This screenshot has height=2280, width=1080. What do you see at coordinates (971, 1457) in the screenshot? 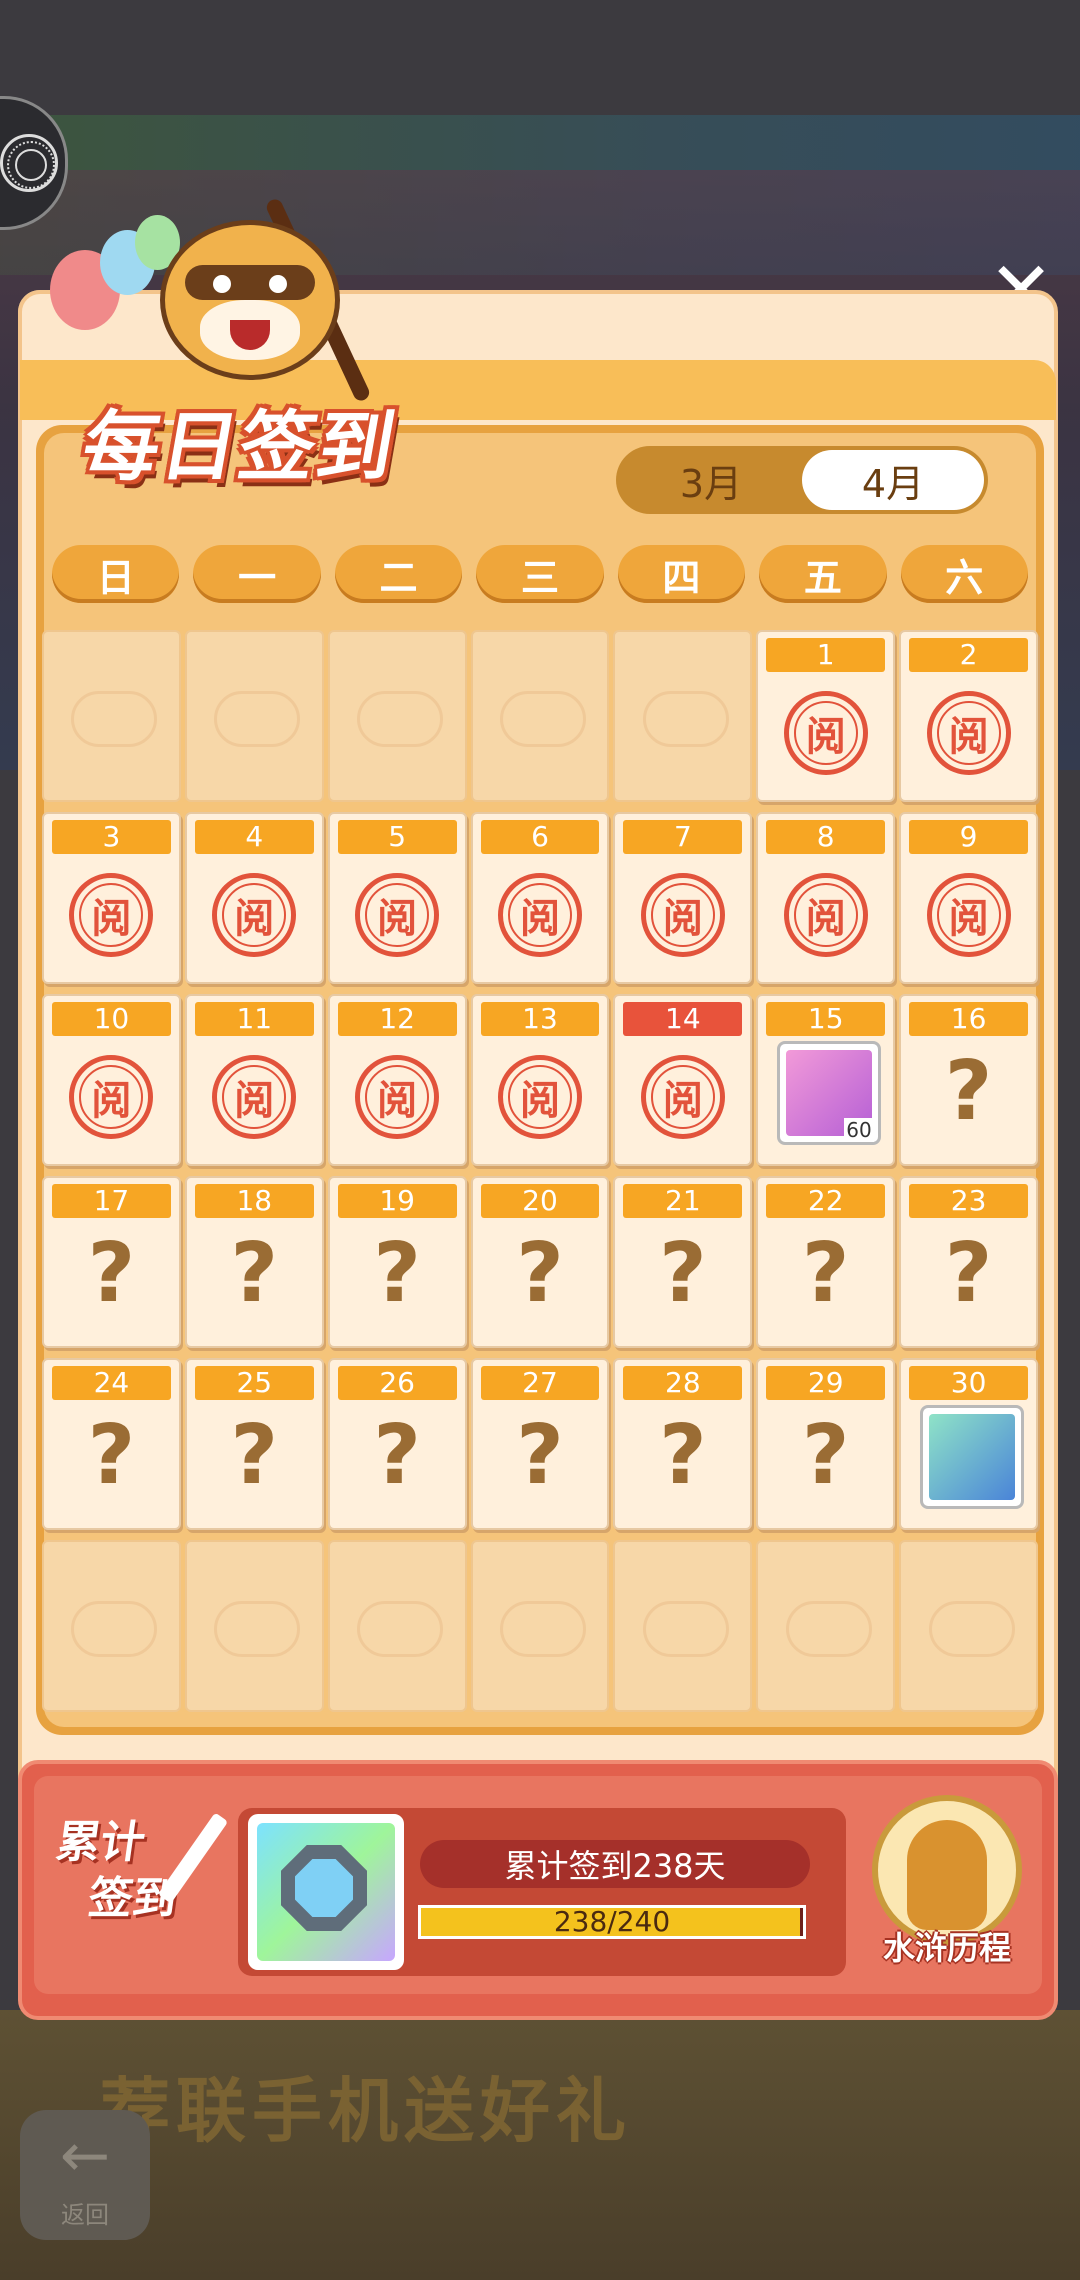
I see `energy-tube-icon` at bounding box center [971, 1457].